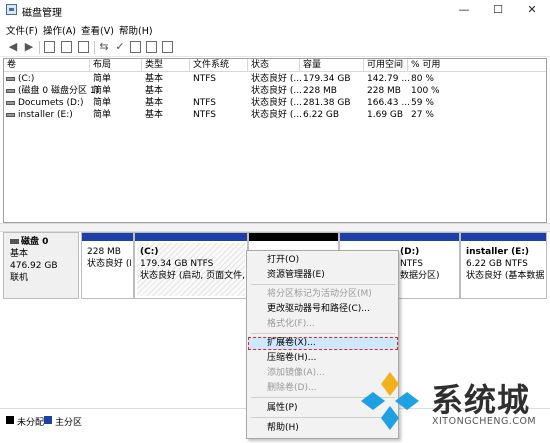 This screenshot has width=550, height=443. I want to click on connect-icon: ⇆, so click(104, 47).